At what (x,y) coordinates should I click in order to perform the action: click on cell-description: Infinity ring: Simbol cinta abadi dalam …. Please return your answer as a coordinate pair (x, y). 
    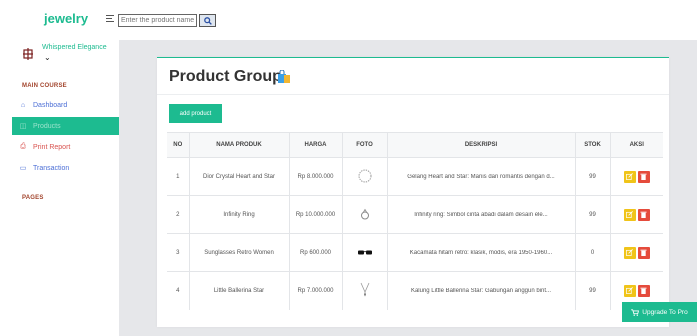
    Looking at the image, I should click on (480, 214).